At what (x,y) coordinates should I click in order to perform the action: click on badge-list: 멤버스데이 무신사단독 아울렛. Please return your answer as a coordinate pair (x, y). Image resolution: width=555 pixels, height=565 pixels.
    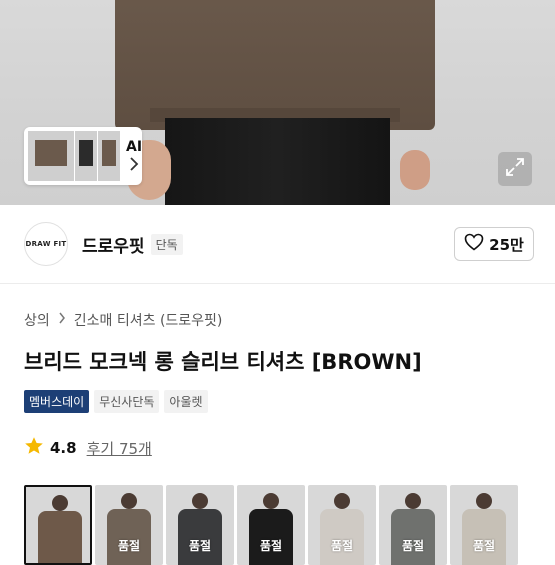
    Looking at the image, I should click on (116, 401).